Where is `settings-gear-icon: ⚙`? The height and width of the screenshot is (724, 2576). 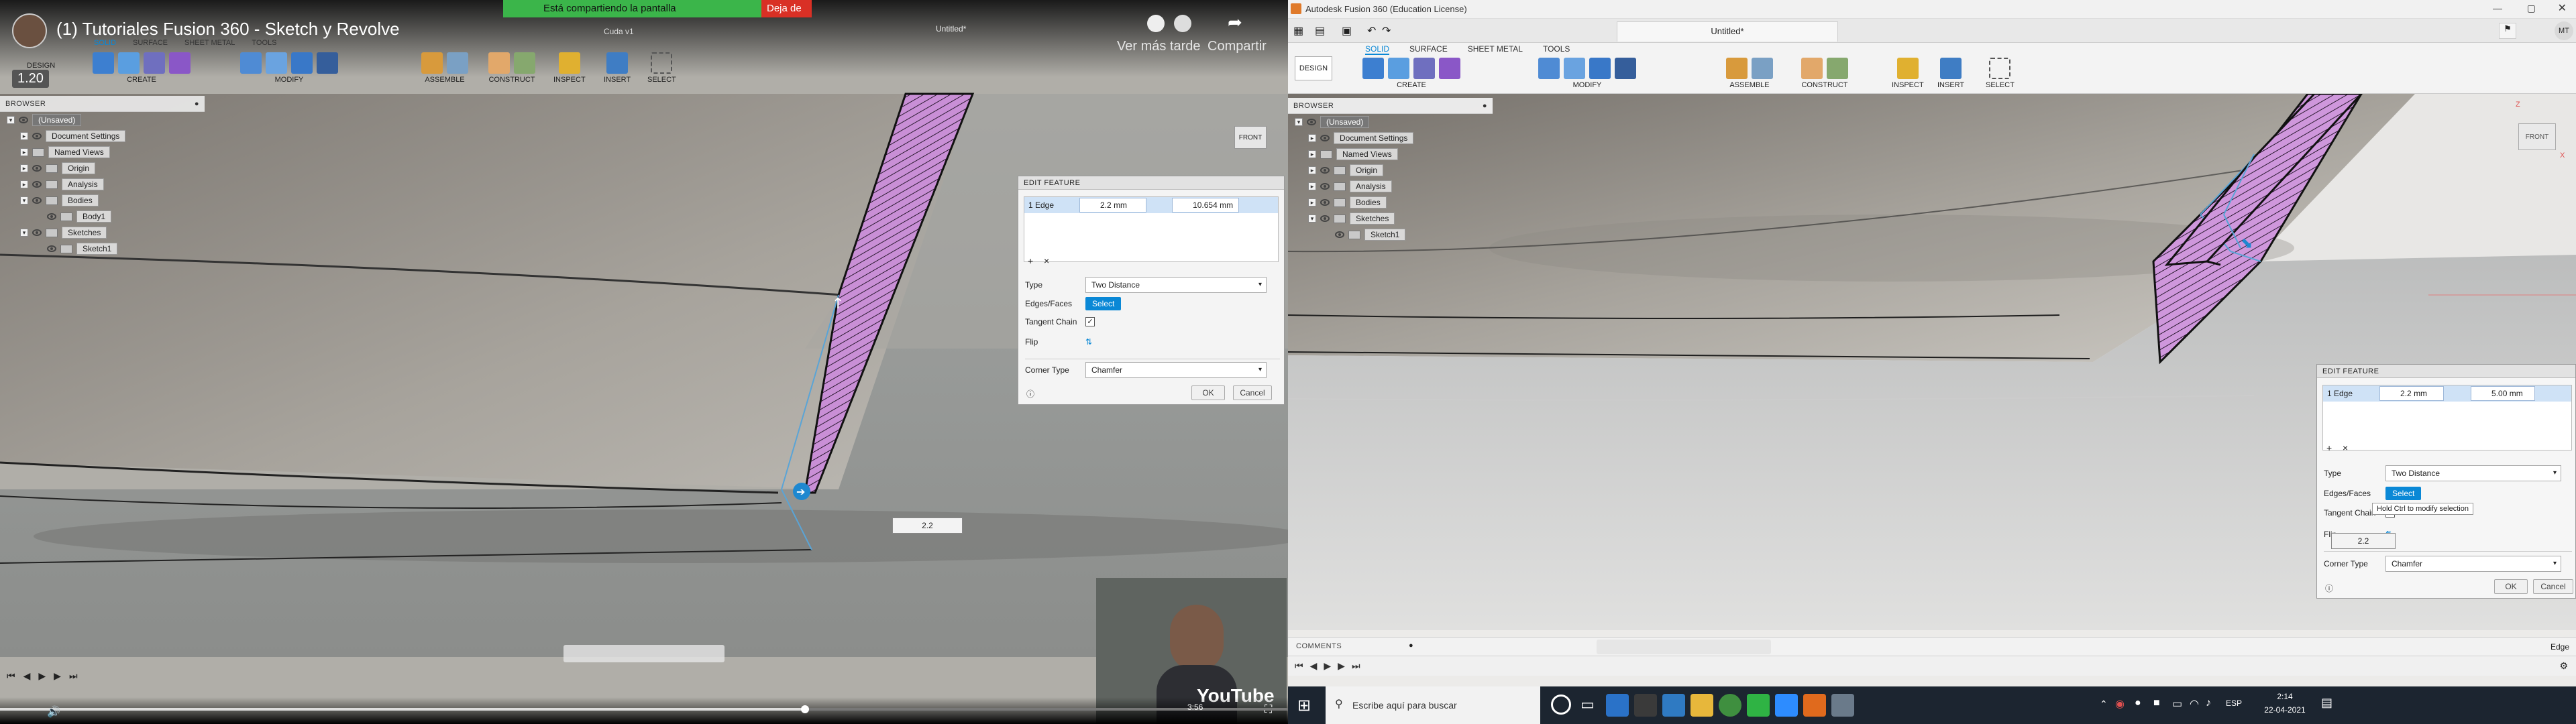
settings-gear-icon: ⚙ is located at coordinates (2563, 666).